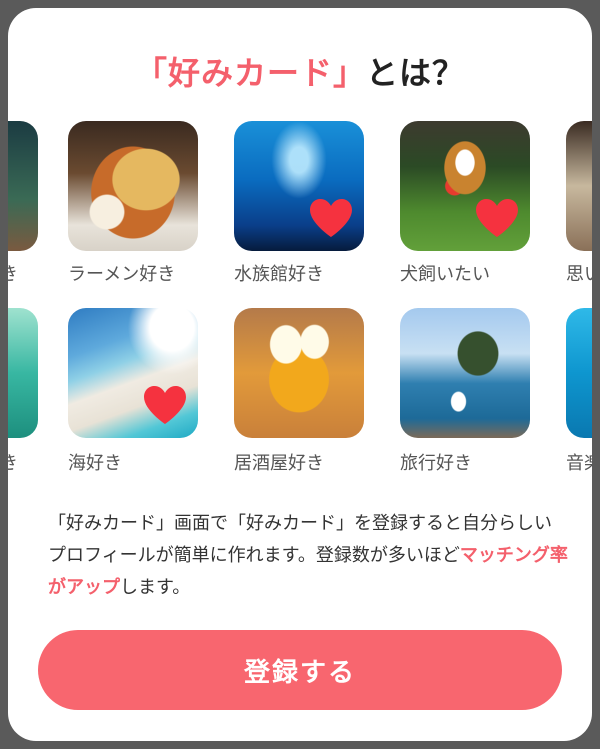  I want to click on card-label-partial-right-1: 思い, so click(579, 274).